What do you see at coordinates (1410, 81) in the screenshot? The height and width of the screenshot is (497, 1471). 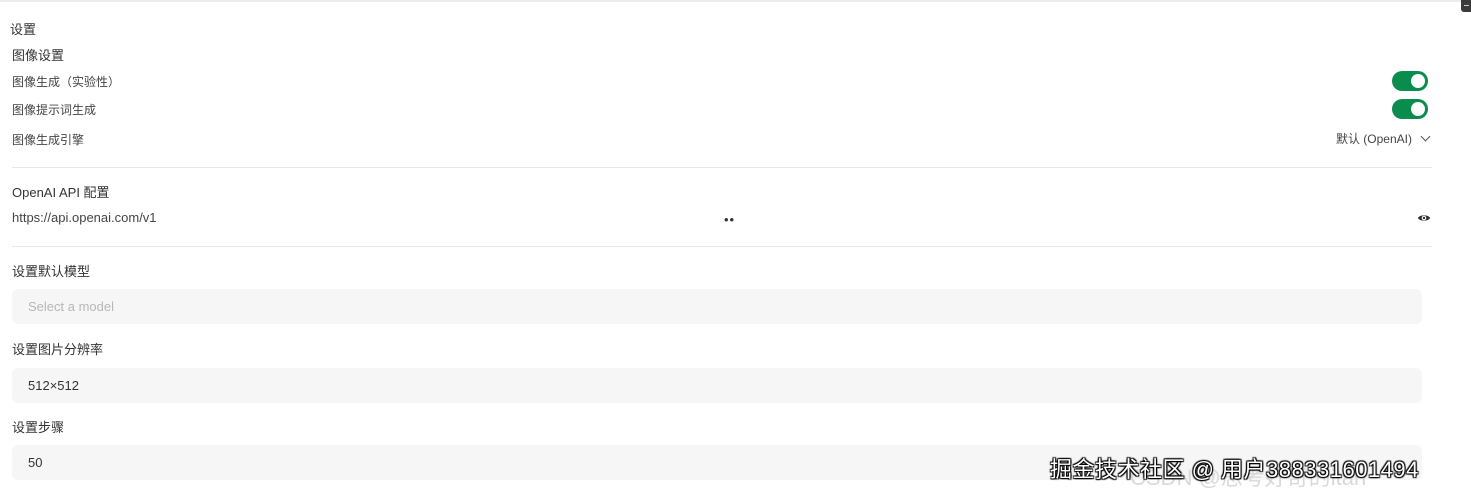 I see `image-generation-toggle` at bounding box center [1410, 81].